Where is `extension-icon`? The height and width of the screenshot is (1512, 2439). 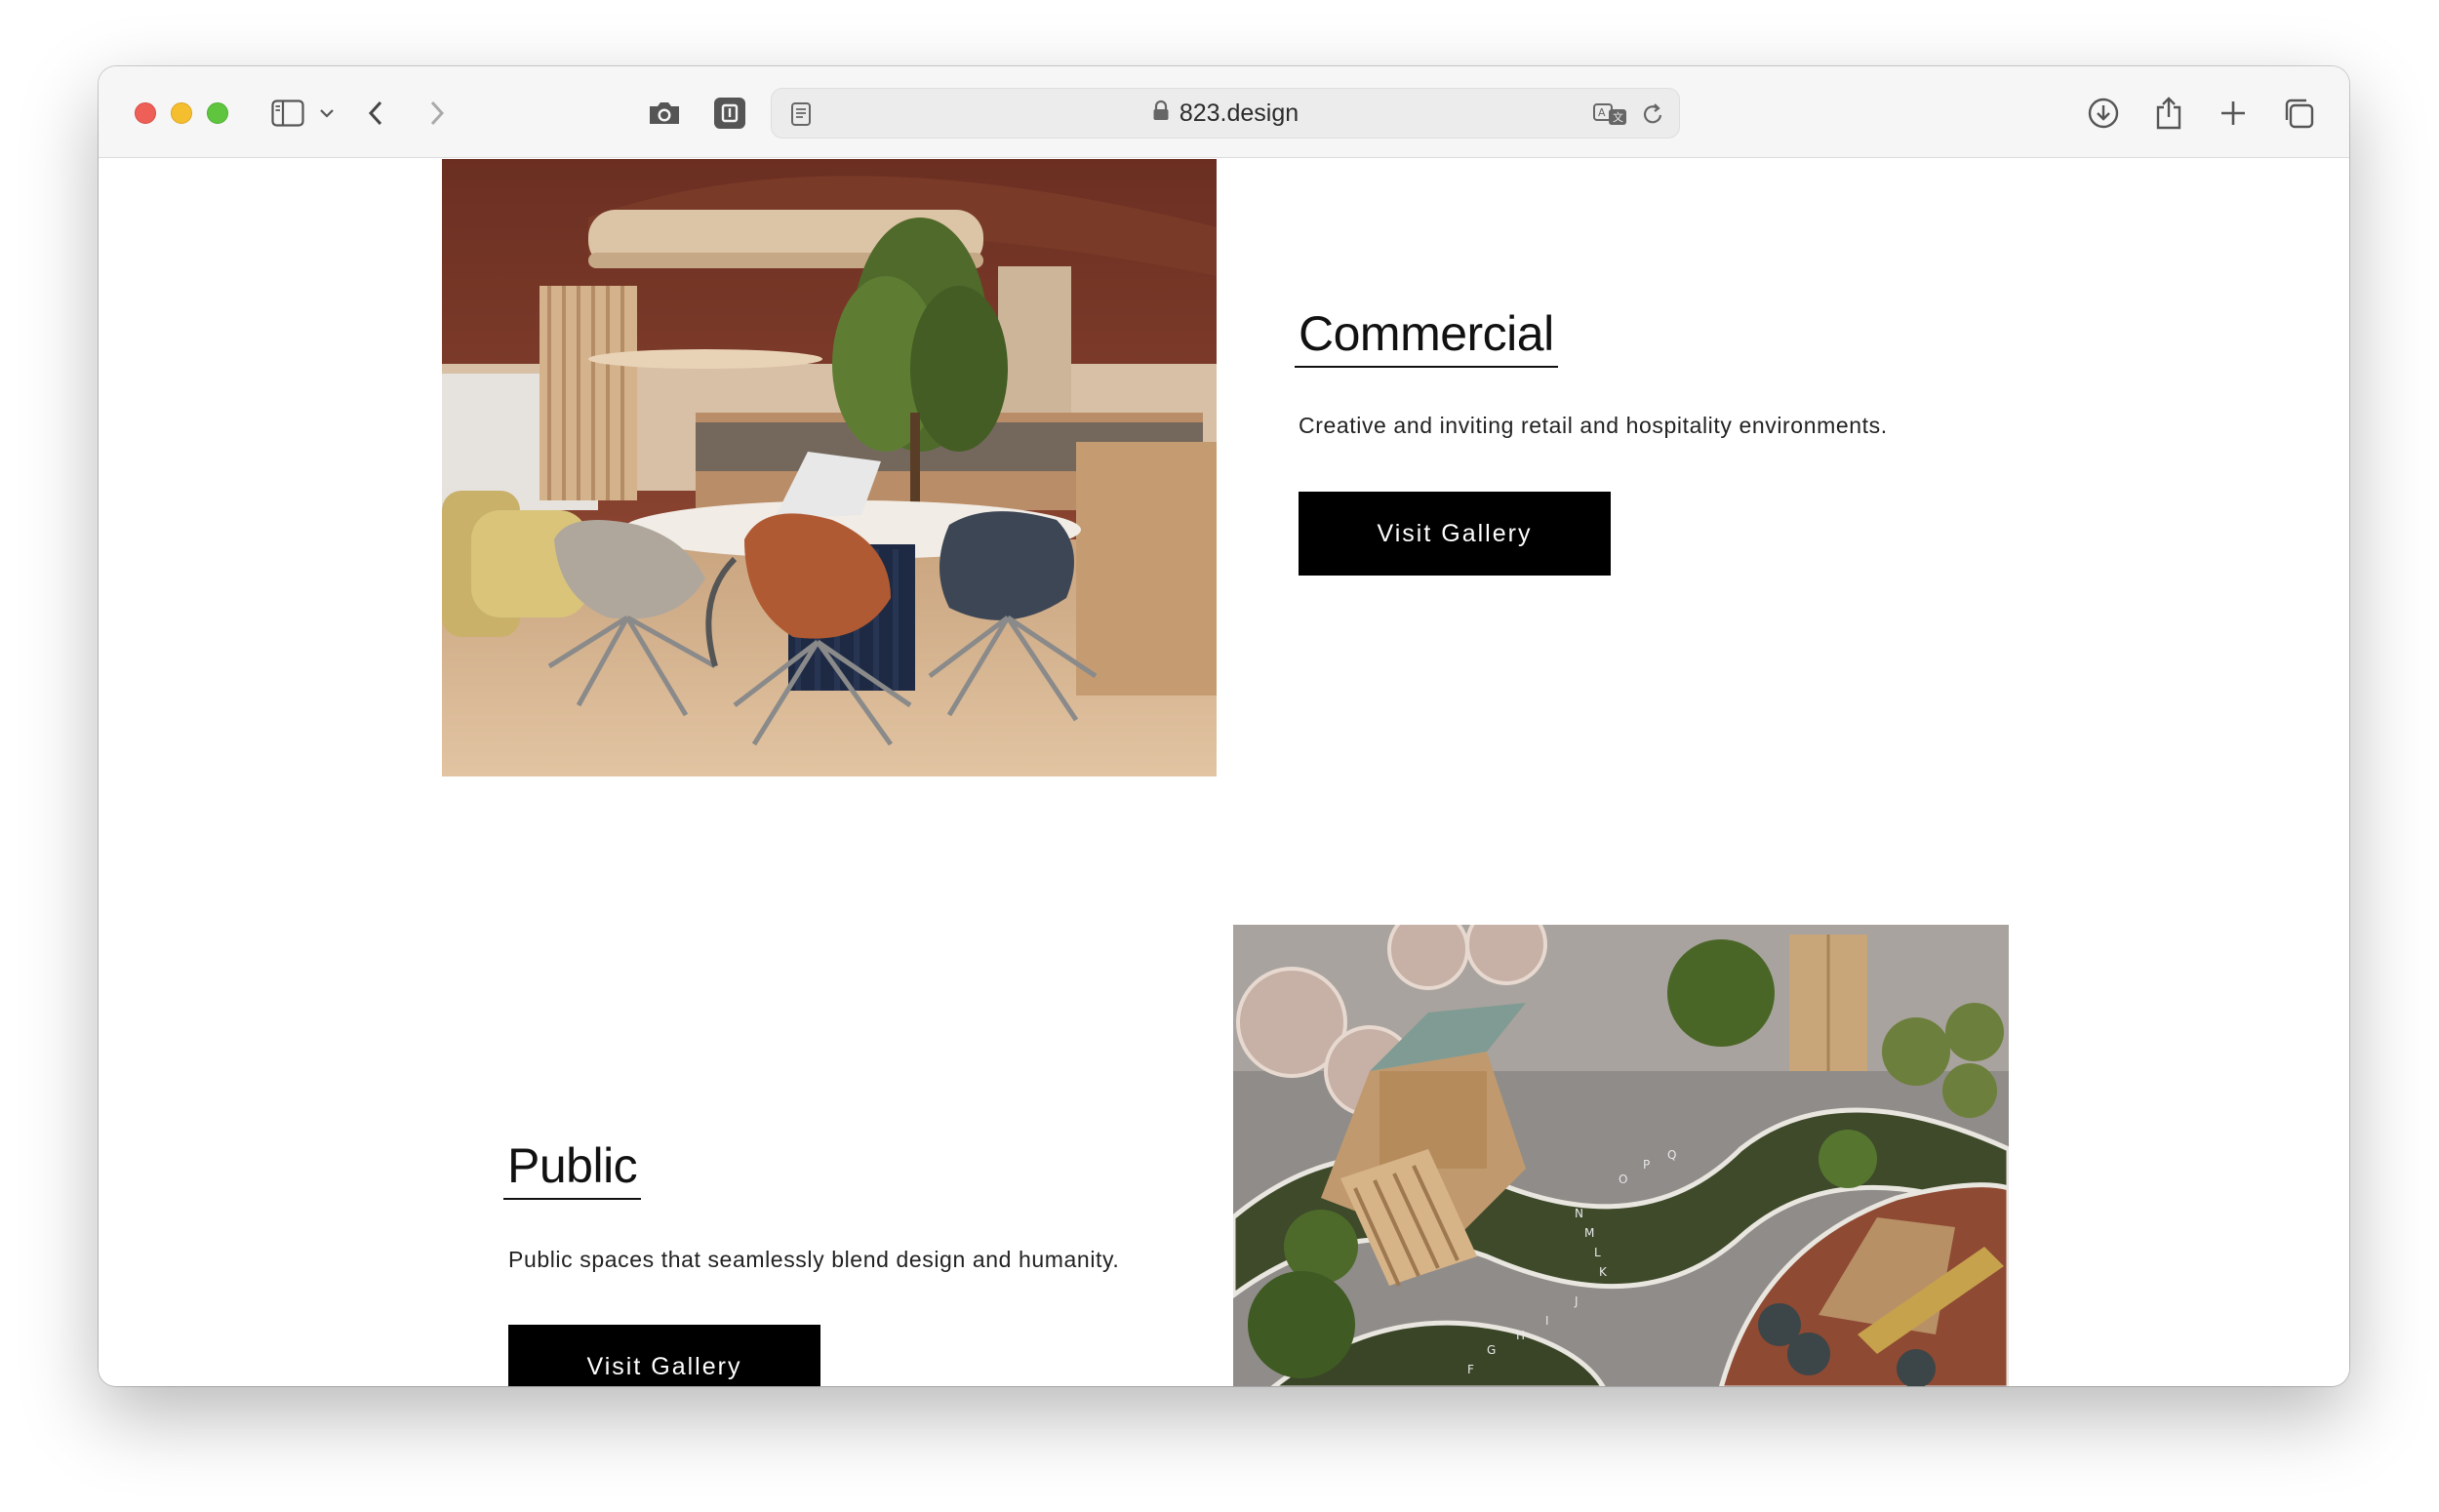 extension-icon is located at coordinates (729, 113).